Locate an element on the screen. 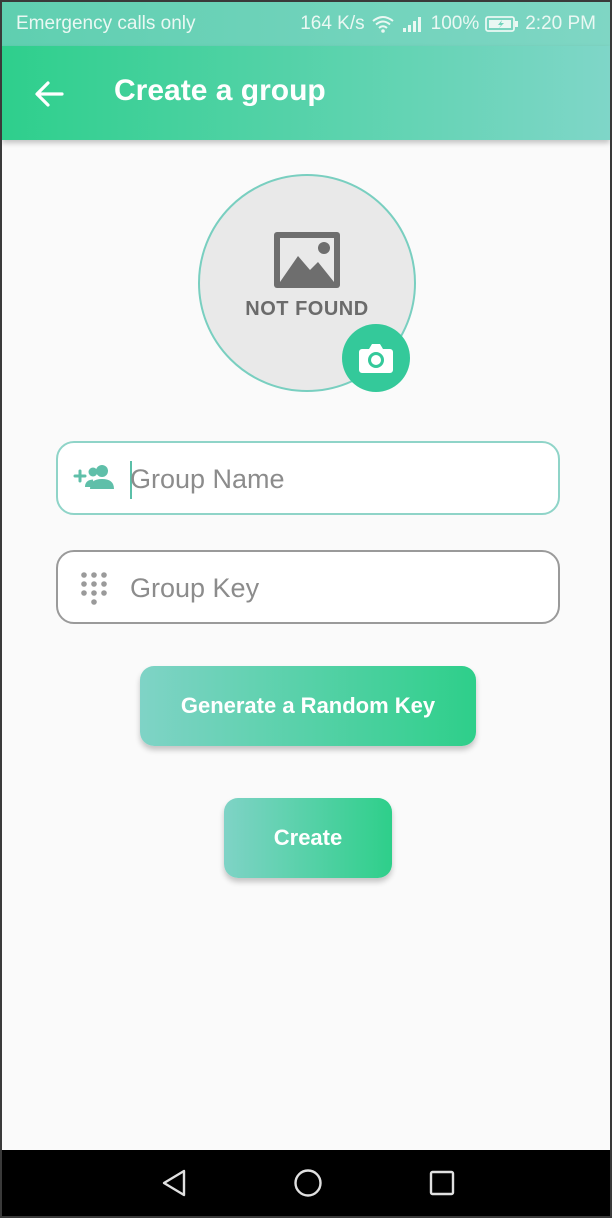 This screenshot has width=612, height=1218. dialpad-icon is located at coordinates (94, 594).